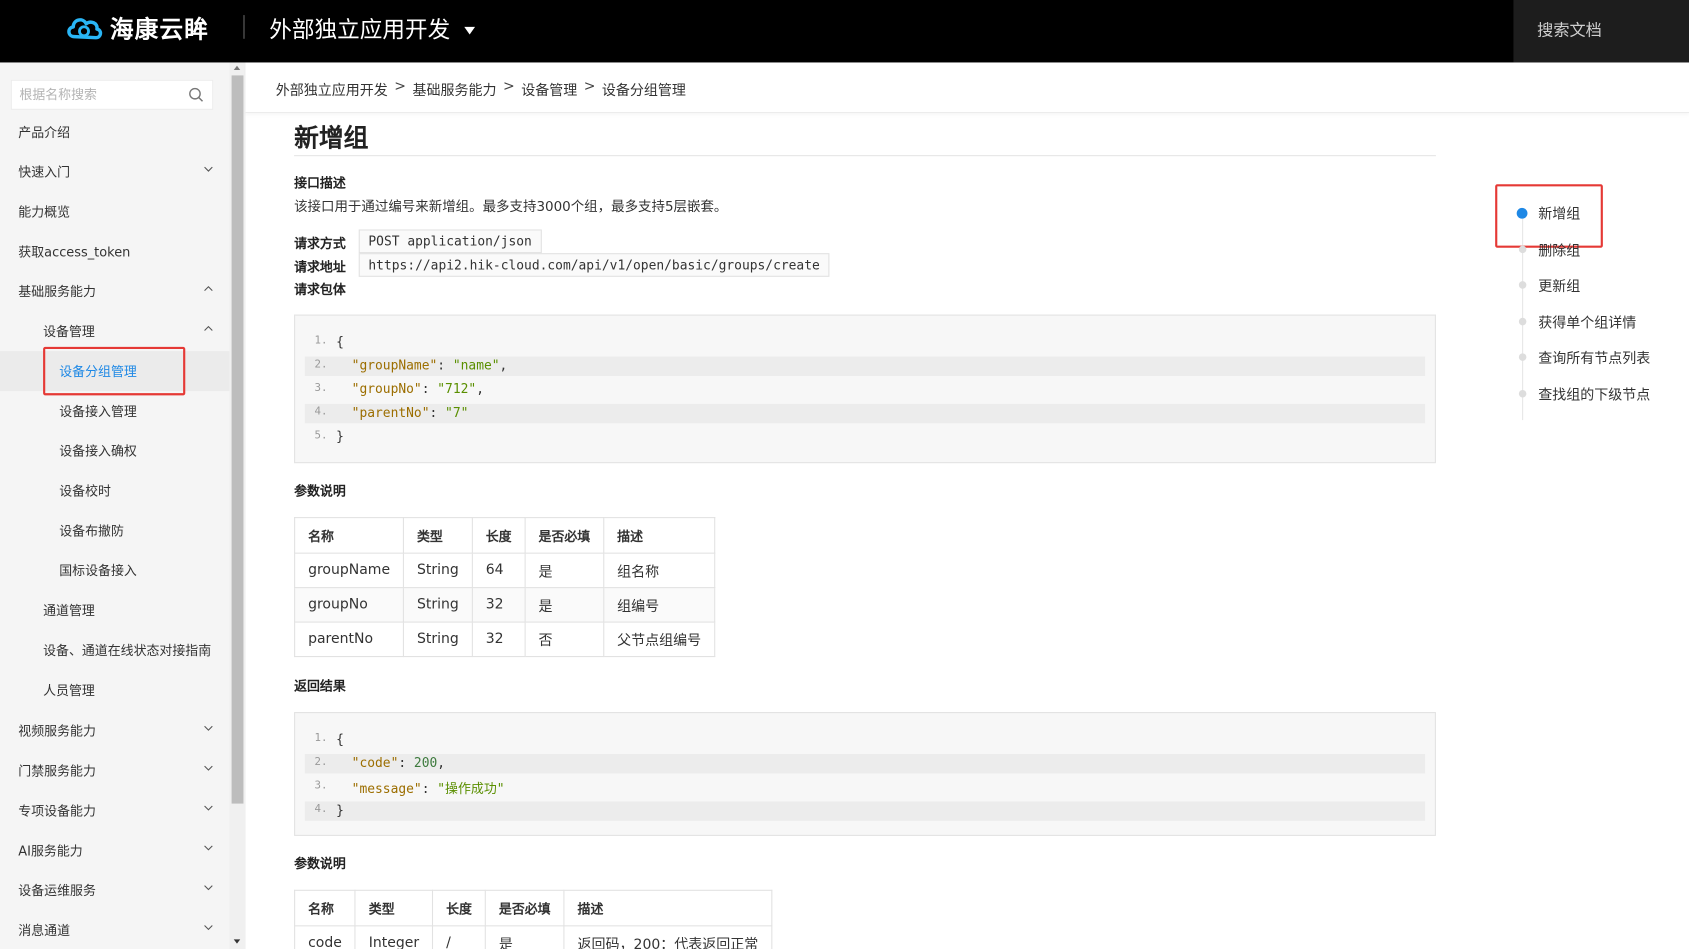 Image resolution: width=1689 pixels, height=949 pixels. What do you see at coordinates (44, 931) in the screenshot?
I see `sidebar-item-label: 消息通道` at bounding box center [44, 931].